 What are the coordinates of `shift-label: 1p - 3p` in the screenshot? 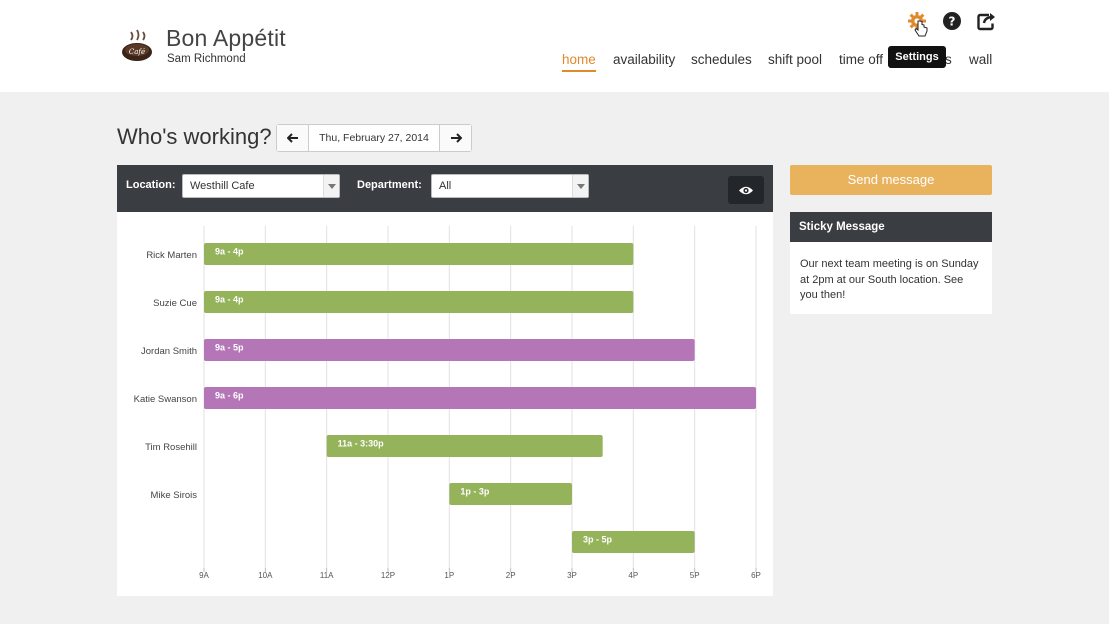 It's located at (475, 492).